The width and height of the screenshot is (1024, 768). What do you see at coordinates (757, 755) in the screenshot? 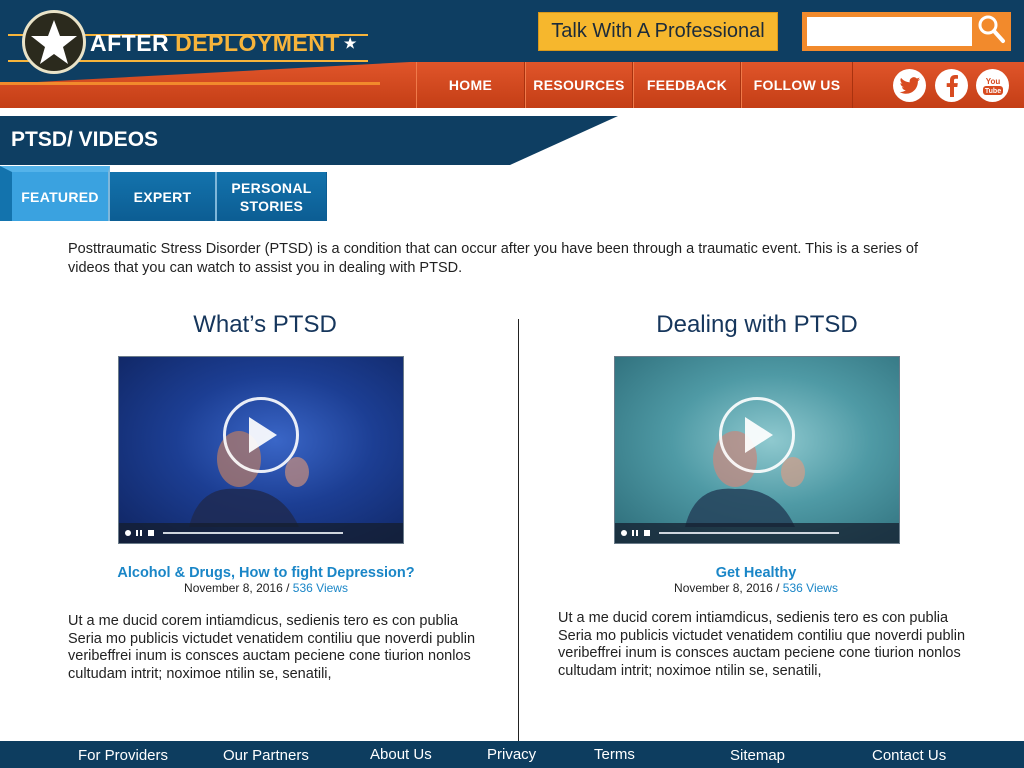
I see `footer-link-sitemap: Sitemap` at bounding box center [757, 755].